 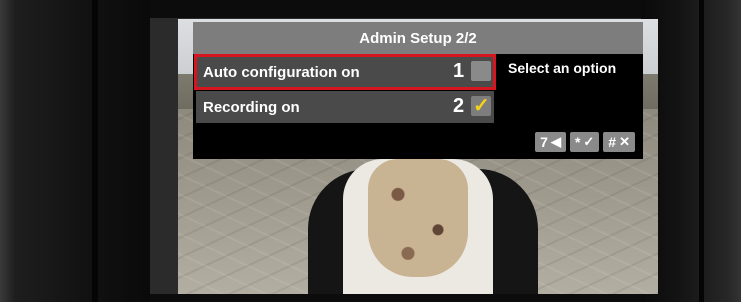 What do you see at coordinates (459, 106) in the screenshot?
I see `menu-option-number: 2` at bounding box center [459, 106].